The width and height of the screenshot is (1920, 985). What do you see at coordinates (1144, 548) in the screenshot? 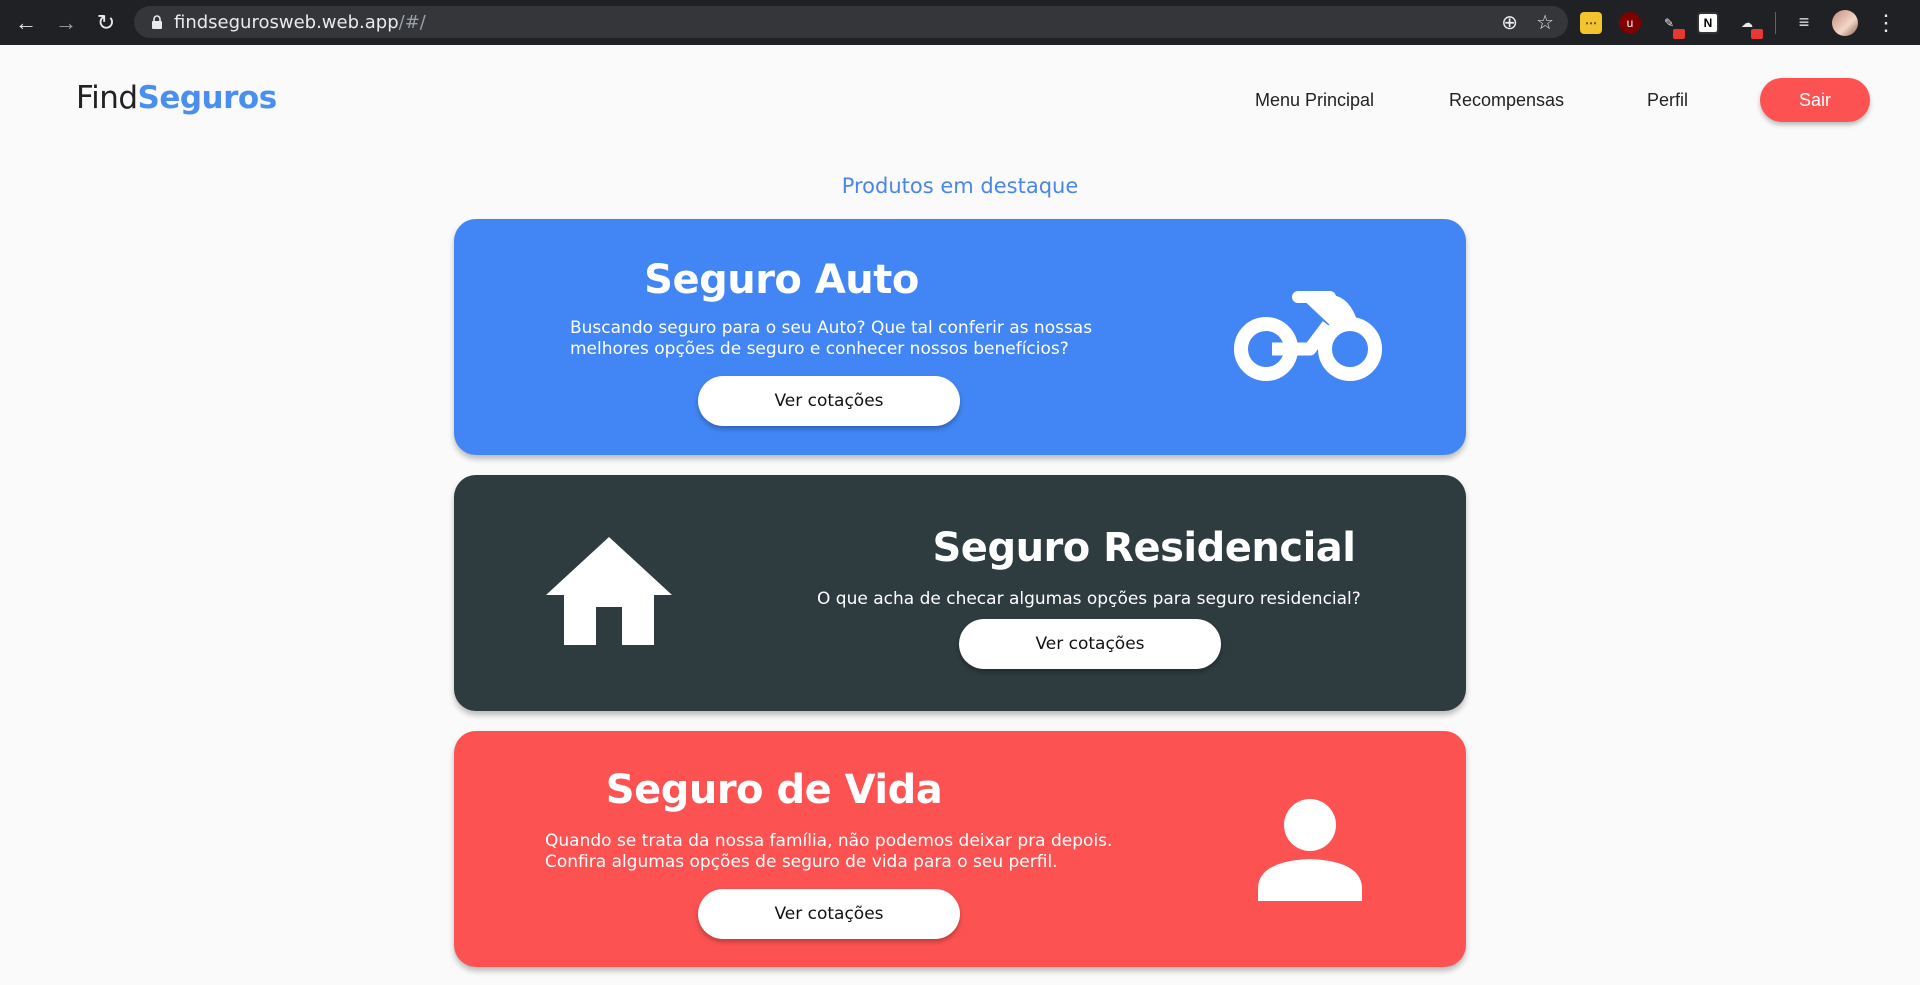
I see `card-title: Seguro Residencial` at bounding box center [1144, 548].